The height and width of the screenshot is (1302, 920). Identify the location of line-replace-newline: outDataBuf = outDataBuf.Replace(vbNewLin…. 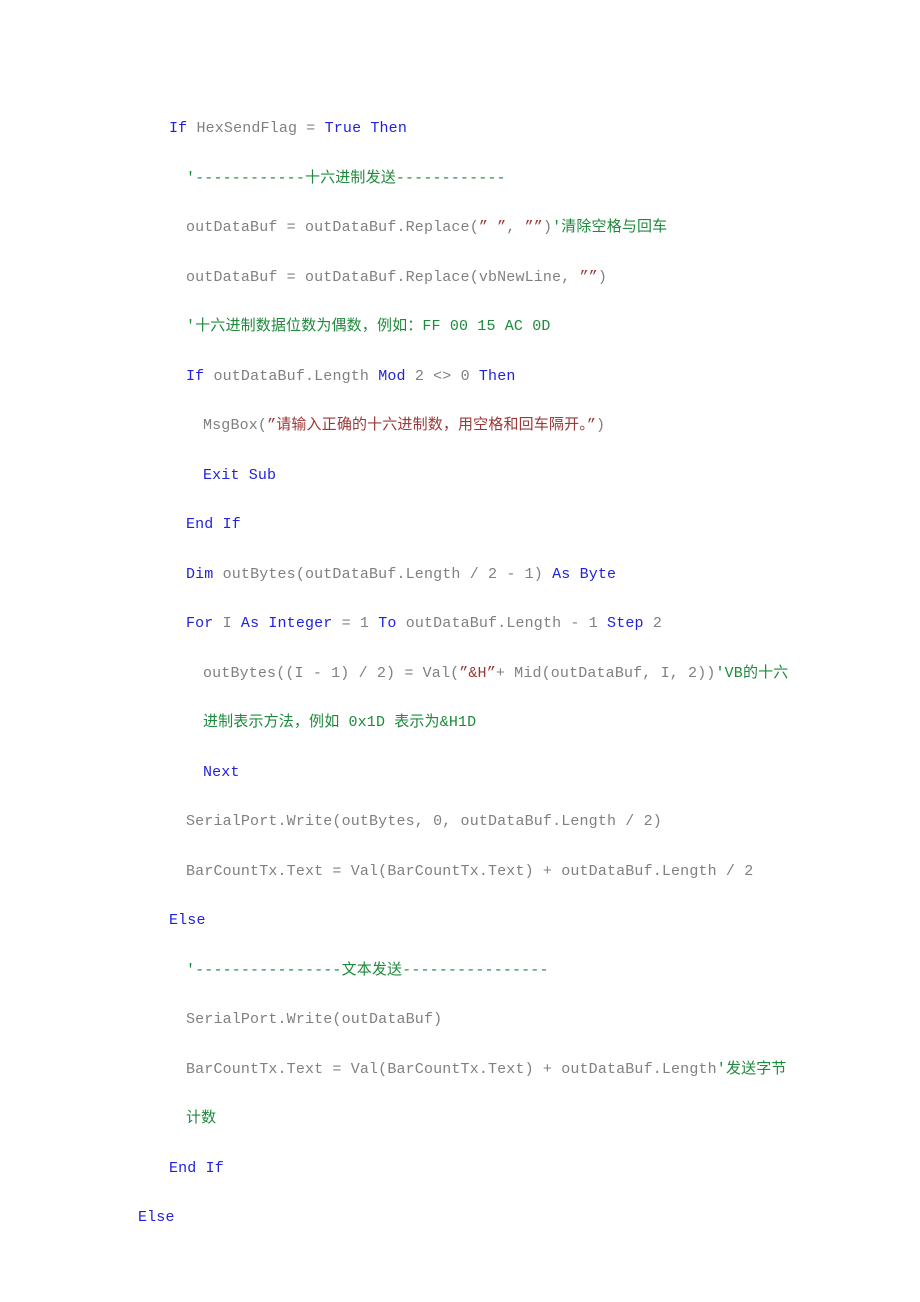
(466, 278).